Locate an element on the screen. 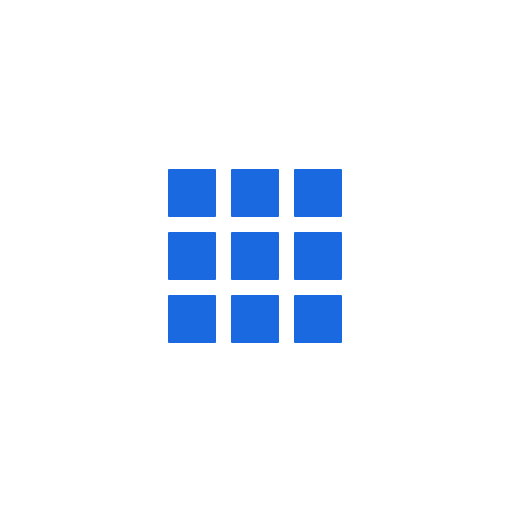  apps-grid-icon is located at coordinates (255, 256).